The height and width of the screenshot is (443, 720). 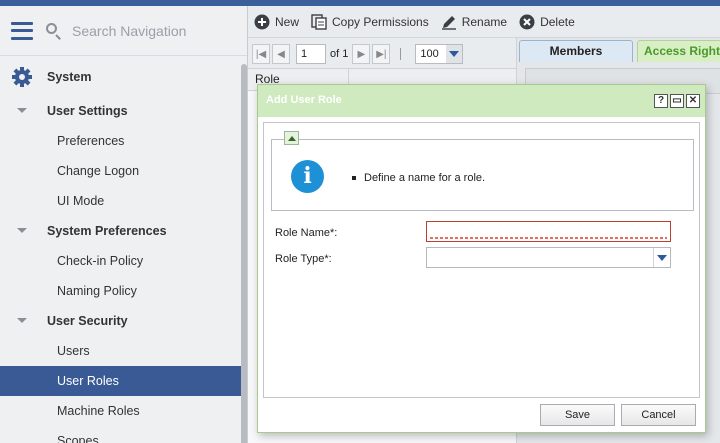 I want to click on delete-button: Delete, so click(x=547, y=22).